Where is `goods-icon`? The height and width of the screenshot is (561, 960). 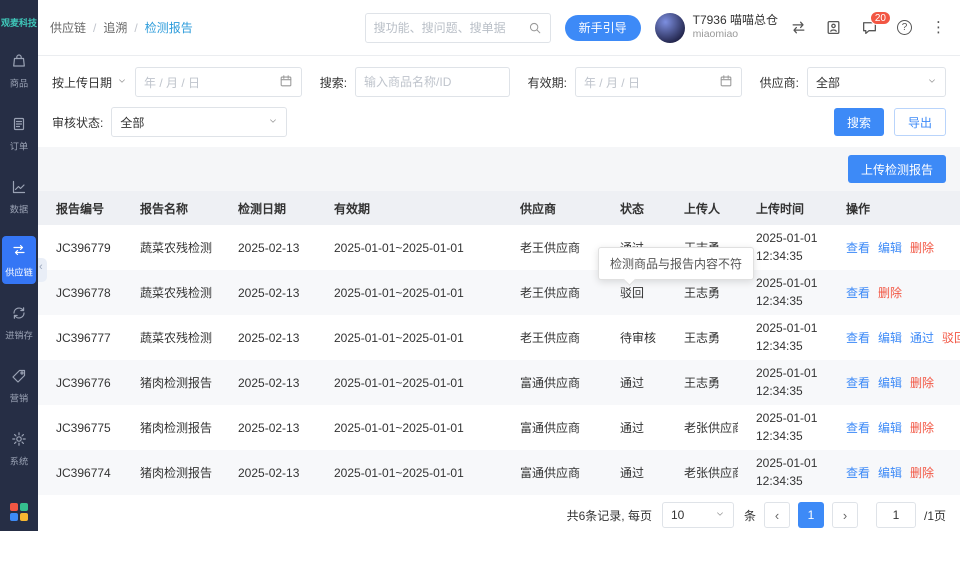 goods-icon is located at coordinates (19, 62).